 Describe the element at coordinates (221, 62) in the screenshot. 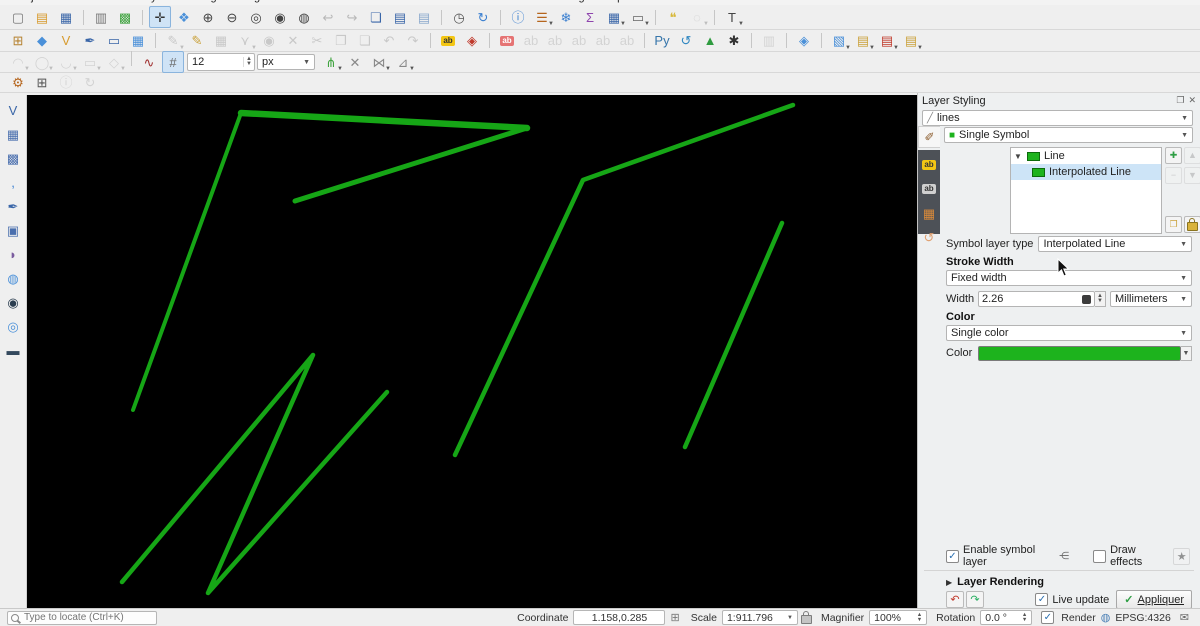

I see `snapping-tolerance-spinbox: 12 ▲ ▼` at that location.